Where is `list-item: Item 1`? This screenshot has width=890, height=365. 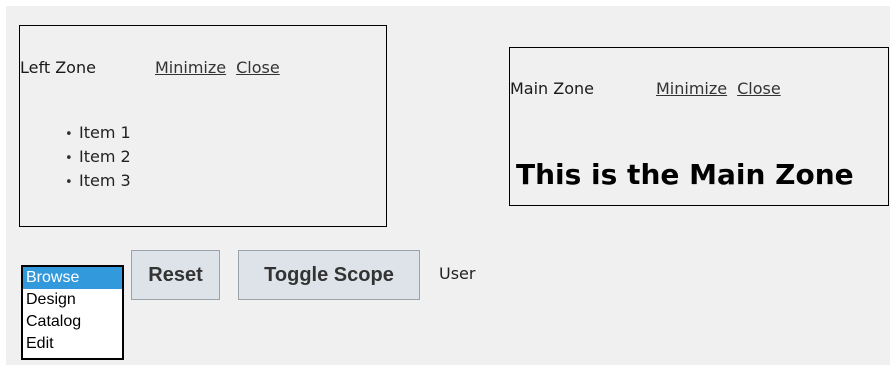 list-item: Item 1 is located at coordinates (98, 134).